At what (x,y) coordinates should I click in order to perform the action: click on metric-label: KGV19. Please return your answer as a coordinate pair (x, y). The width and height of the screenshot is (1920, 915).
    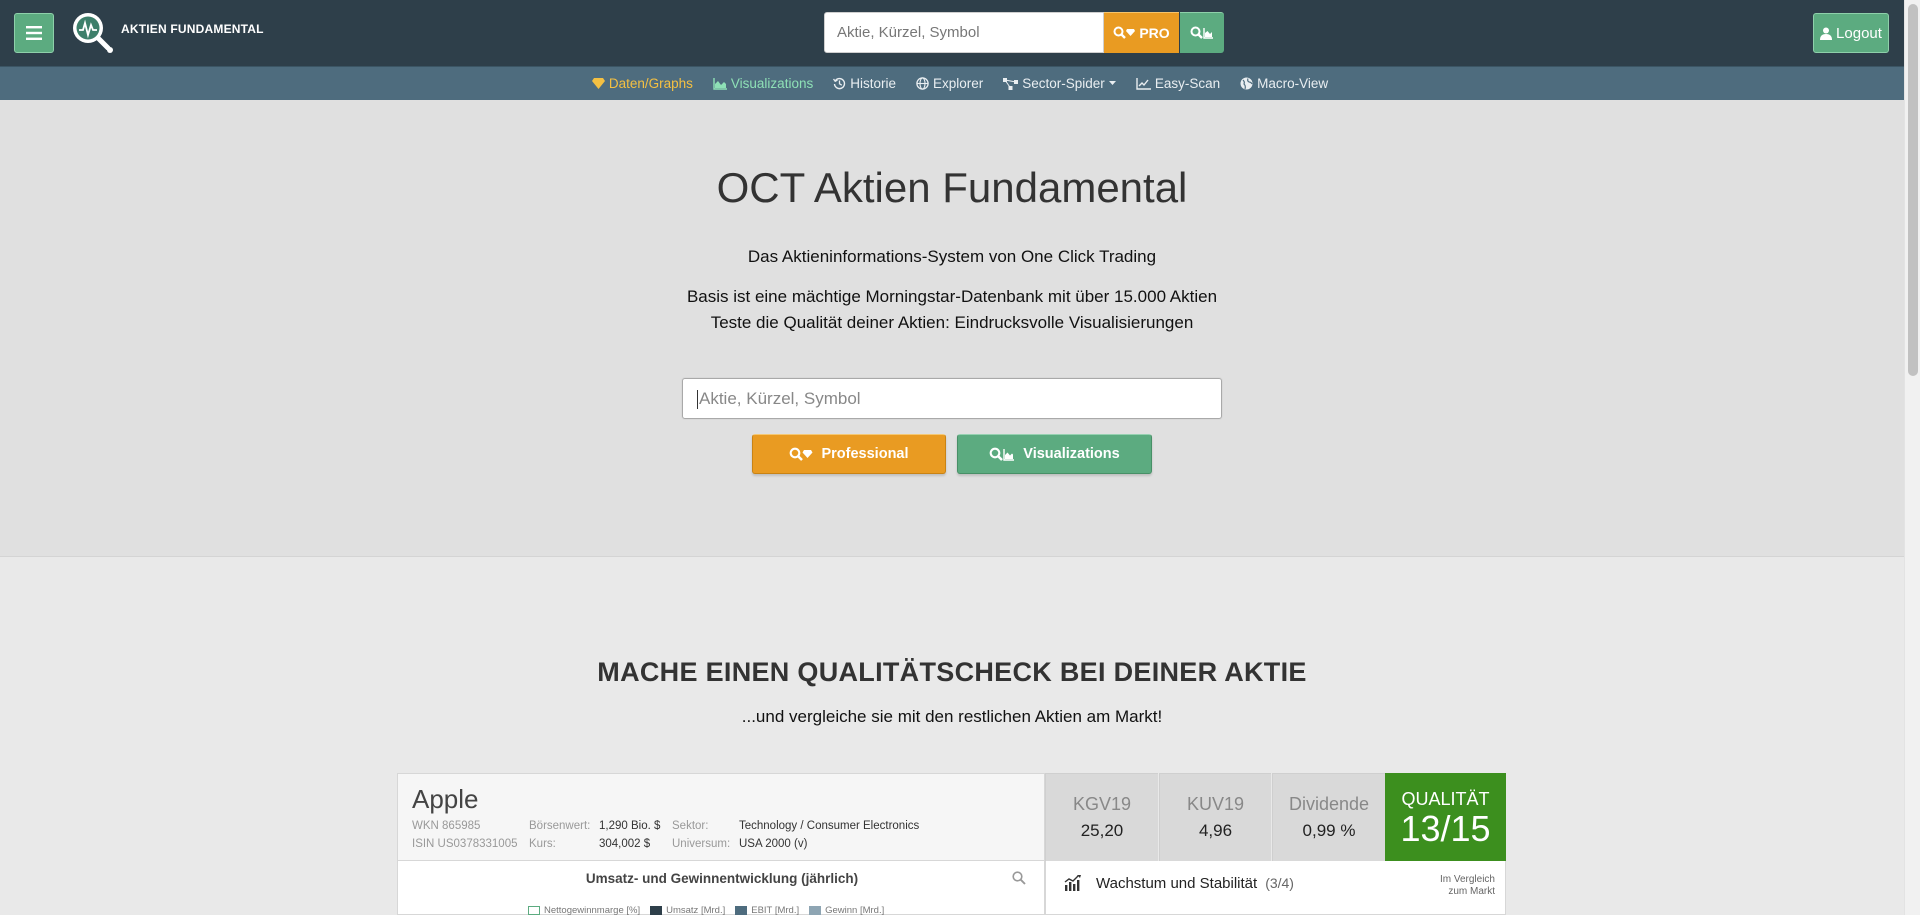
    Looking at the image, I should click on (1102, 804).